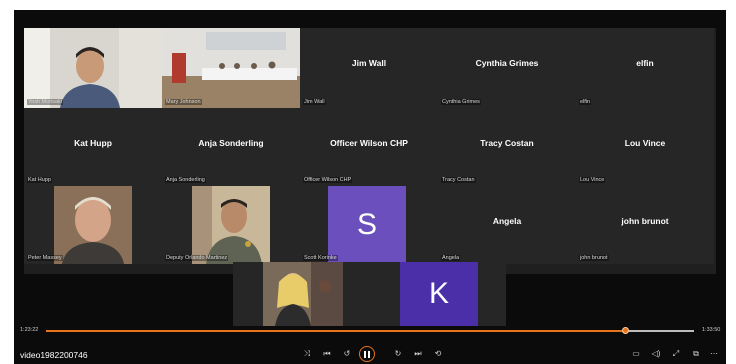 The image size is (736, 364). What do you see at coordinates (418, 354) in the screenshot?
I see `skip-next-icon: ⏭` at bounding box center [418, 354].